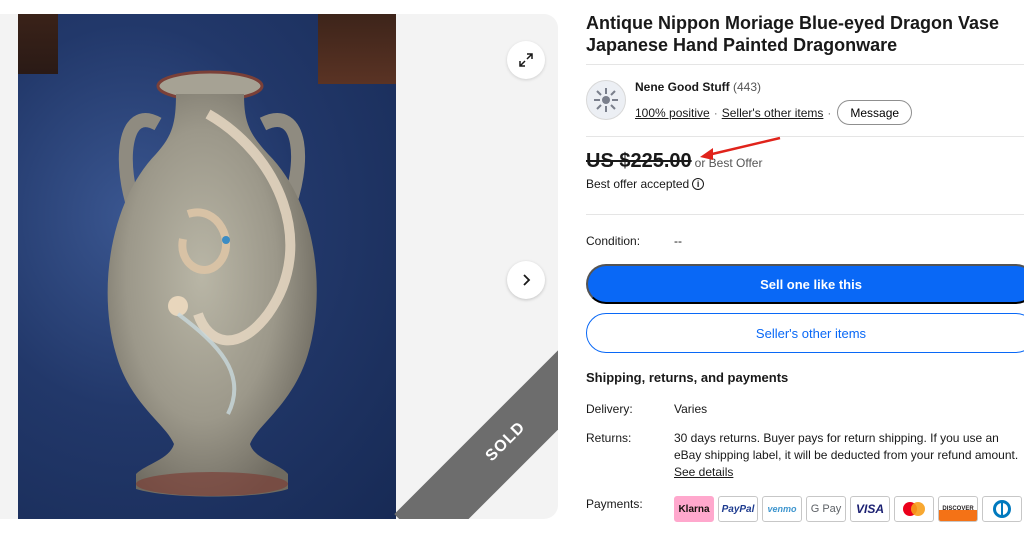  I want to click on diners-club-mark, so click(1002, 509).